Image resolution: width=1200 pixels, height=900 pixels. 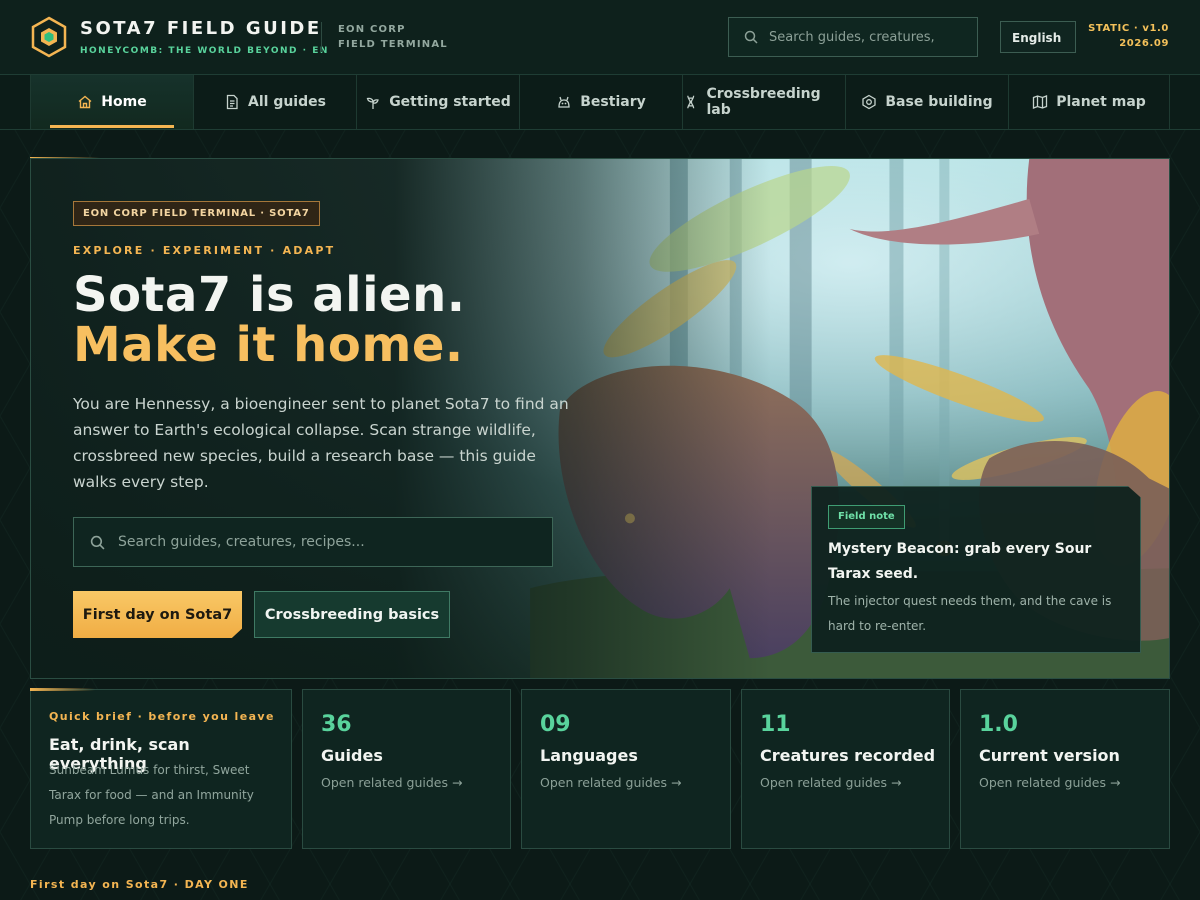 What do you see at coordinates (204, 250) in the screenshot?
I see `hero-eyebrow: EXPLORE · EXPERIMENT · ADAPT` at bounding box center [204, 250].